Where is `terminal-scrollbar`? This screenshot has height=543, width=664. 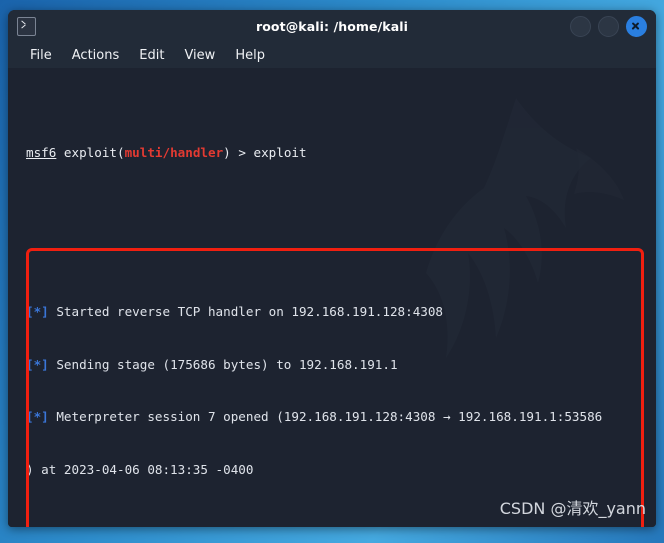 terminal-scrollbar is located at coordinates (649, 297).